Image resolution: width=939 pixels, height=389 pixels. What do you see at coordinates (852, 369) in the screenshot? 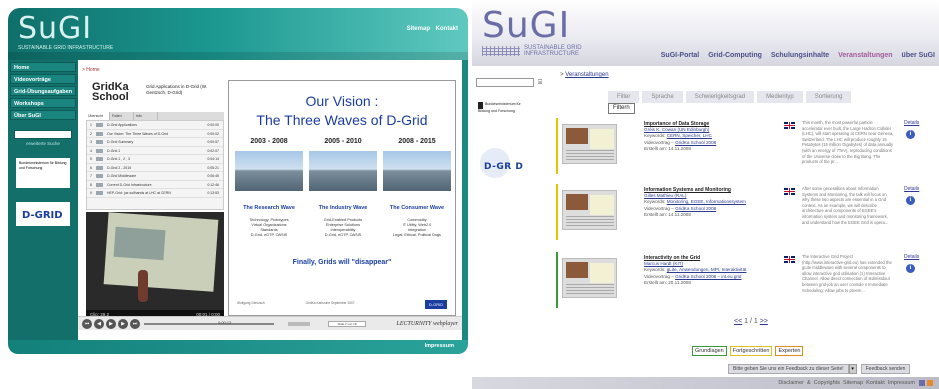
I see `chevron-down-icon: ▾` at bounding box center [852, 369].